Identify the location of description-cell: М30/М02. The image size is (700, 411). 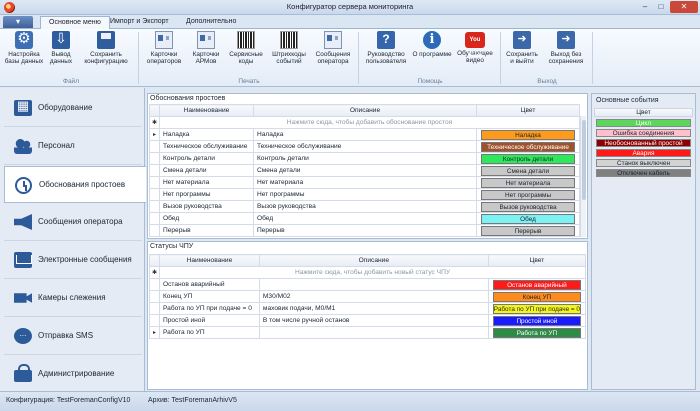
(373, 296).